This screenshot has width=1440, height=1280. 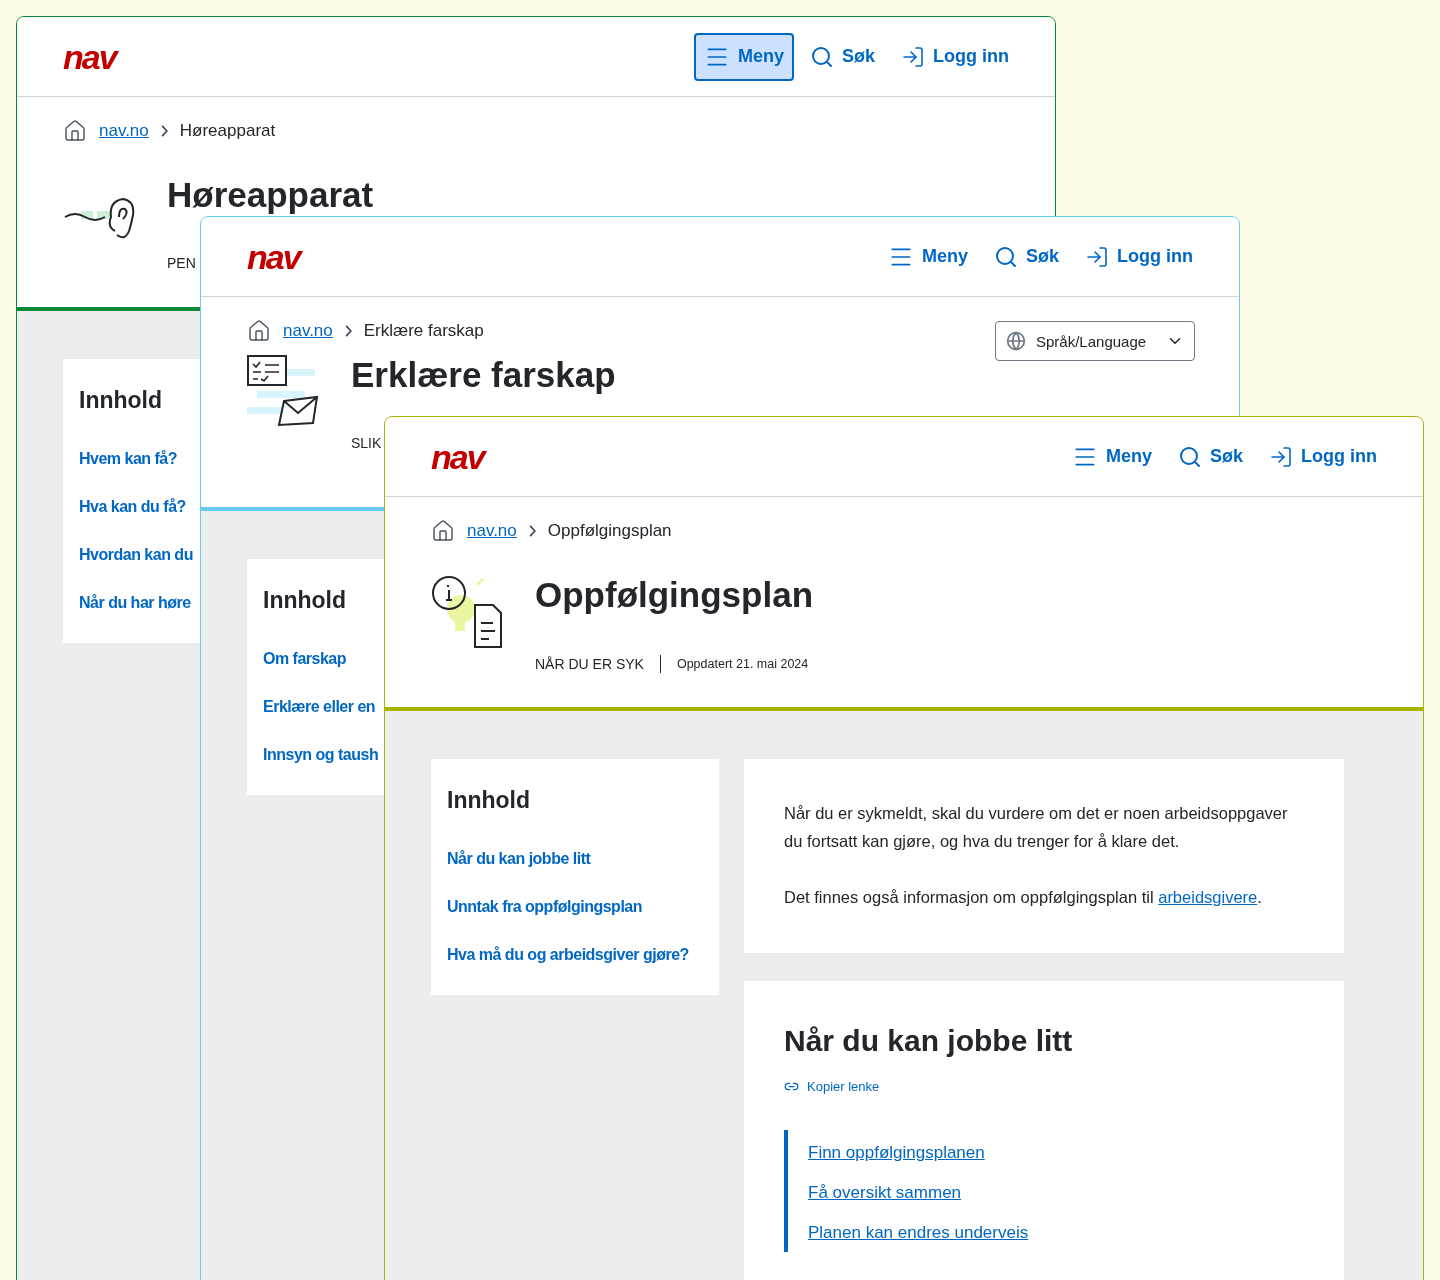 What do you see at coordinates (132, 507) in the screenshot?
I see `toc-link: Hva kan du få?` at bounding box center [132, 507].